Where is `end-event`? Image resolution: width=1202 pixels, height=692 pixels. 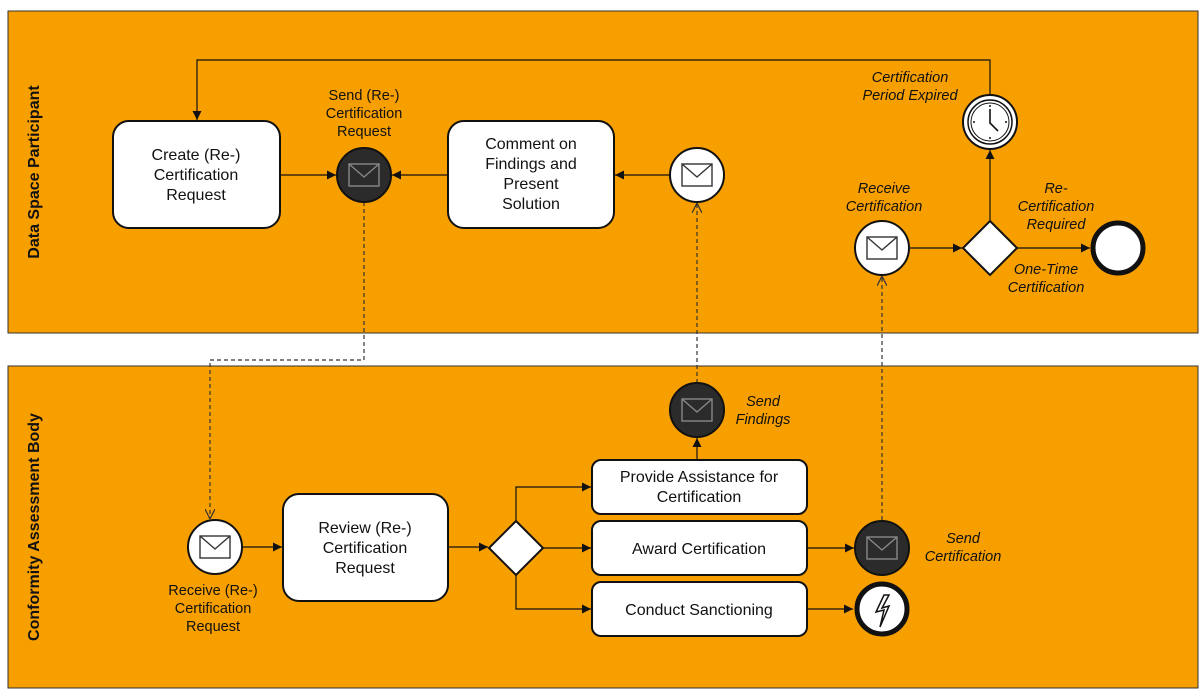
end-event is located at coordinates (1118, 248).